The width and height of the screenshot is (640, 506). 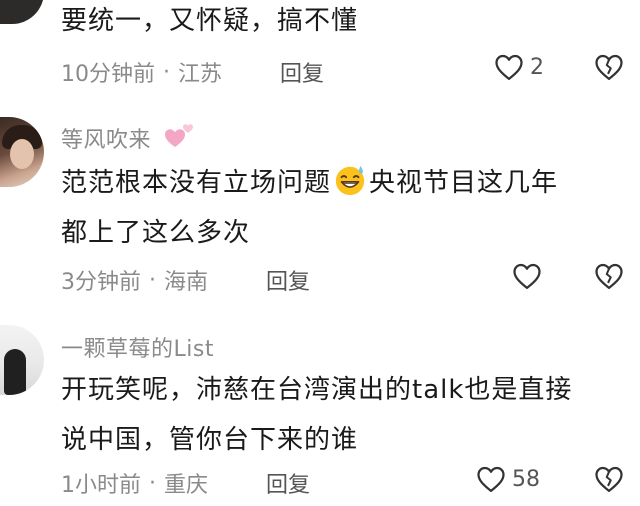 What do you see at coordinates (200, 74) in the screenshot?
I see `comment-location: 江苏` at bounding box center [200, 74].